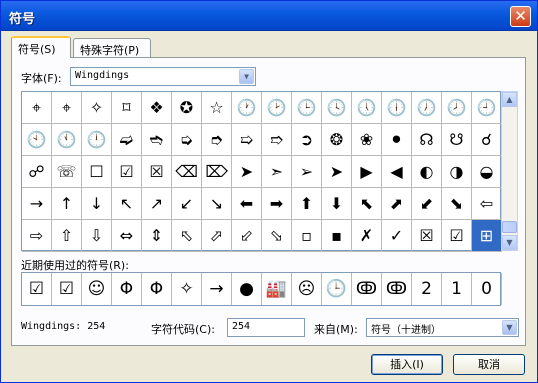 Image resolution: width=538 pixels, height=383 pixels. What do you see at coordinates (489, 364) in the screenshot?
I see `cancel-button: 取消` at bounding box center [489, 364].